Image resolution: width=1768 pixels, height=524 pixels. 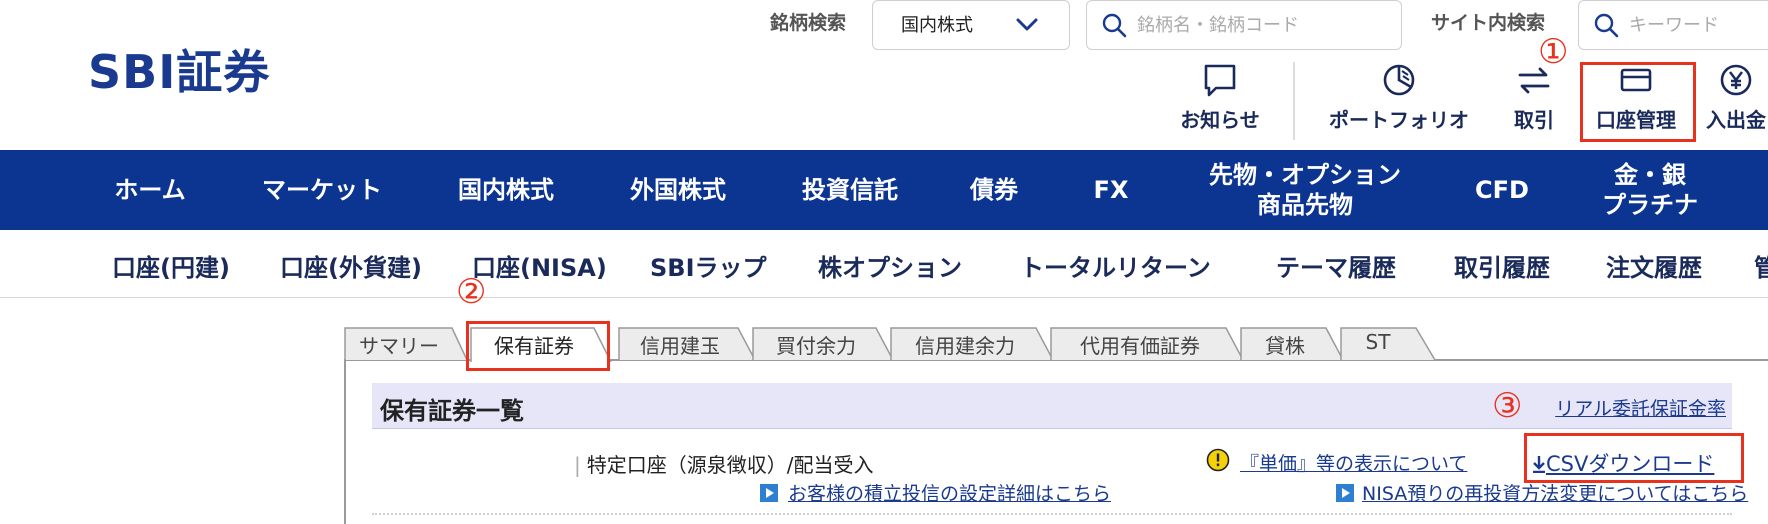 What do you see at coordinates (539, 265) in the screenshot?
I see `subnav-account-nisa: 口座(NISA)` at bounding box center [539, 265].